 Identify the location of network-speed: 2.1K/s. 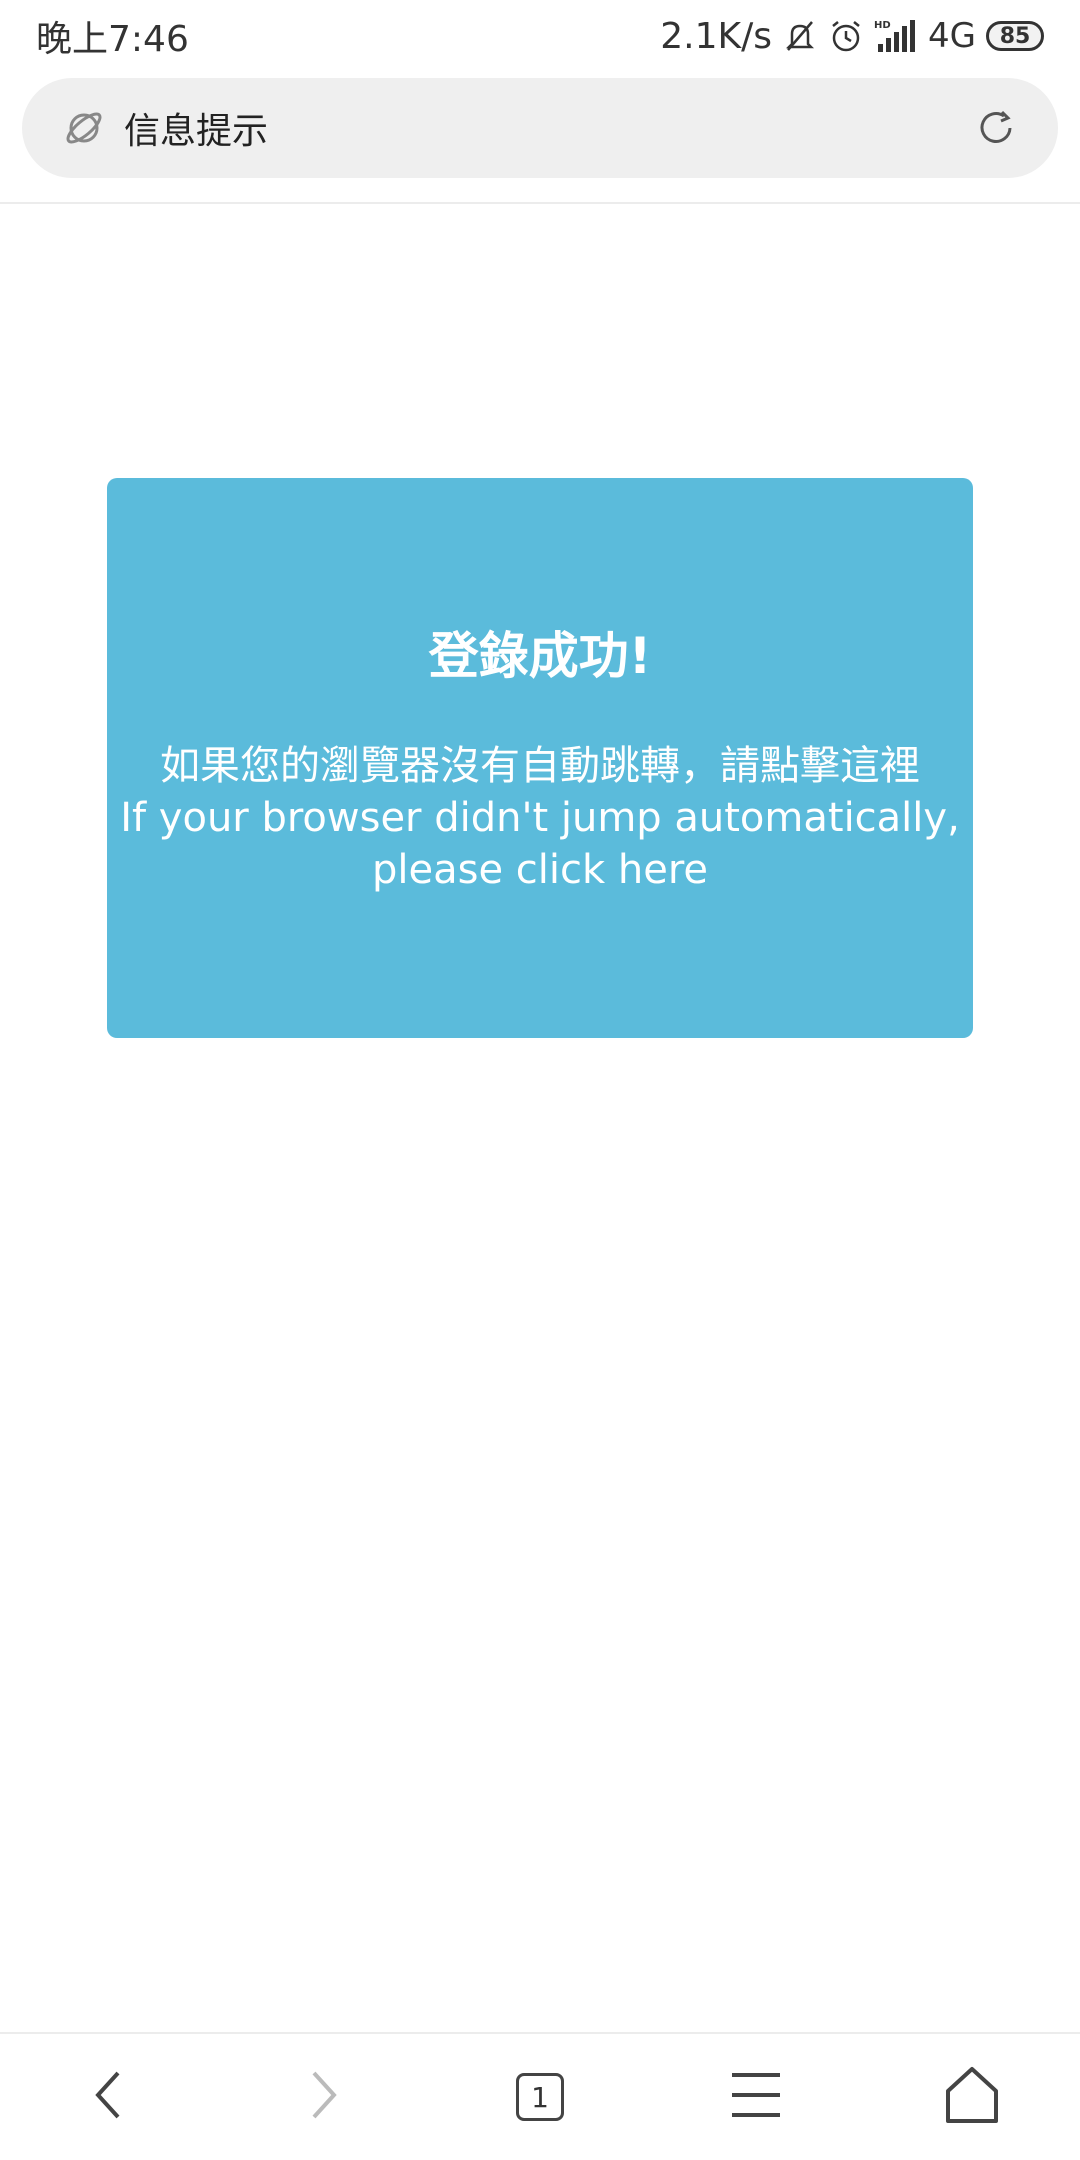
(716, 36).